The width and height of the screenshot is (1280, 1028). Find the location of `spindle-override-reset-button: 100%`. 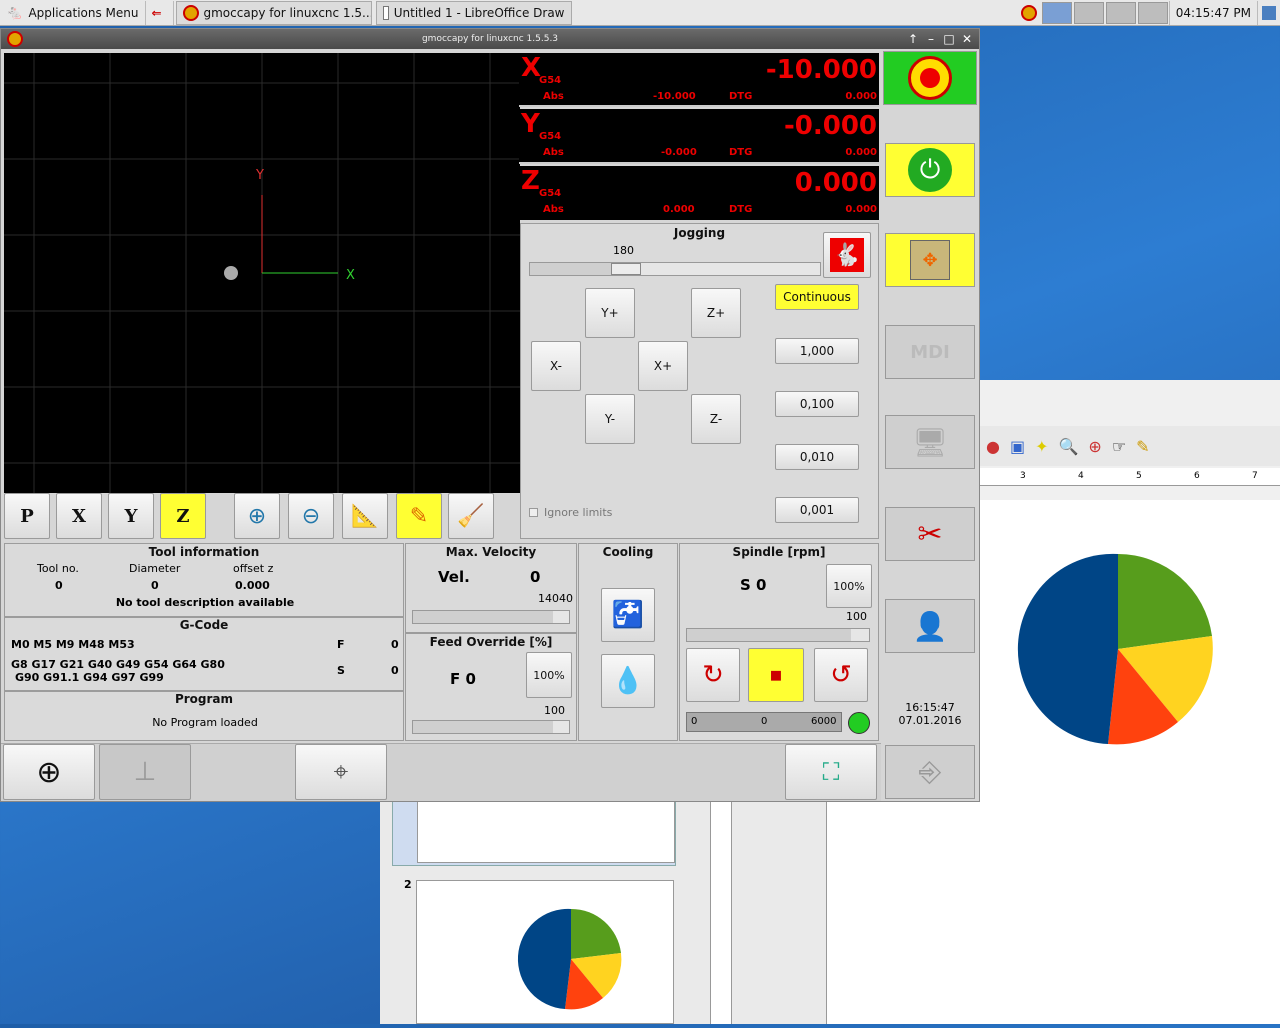

spindle-override-reset-button: 100% is located at coordinates (849, 586).